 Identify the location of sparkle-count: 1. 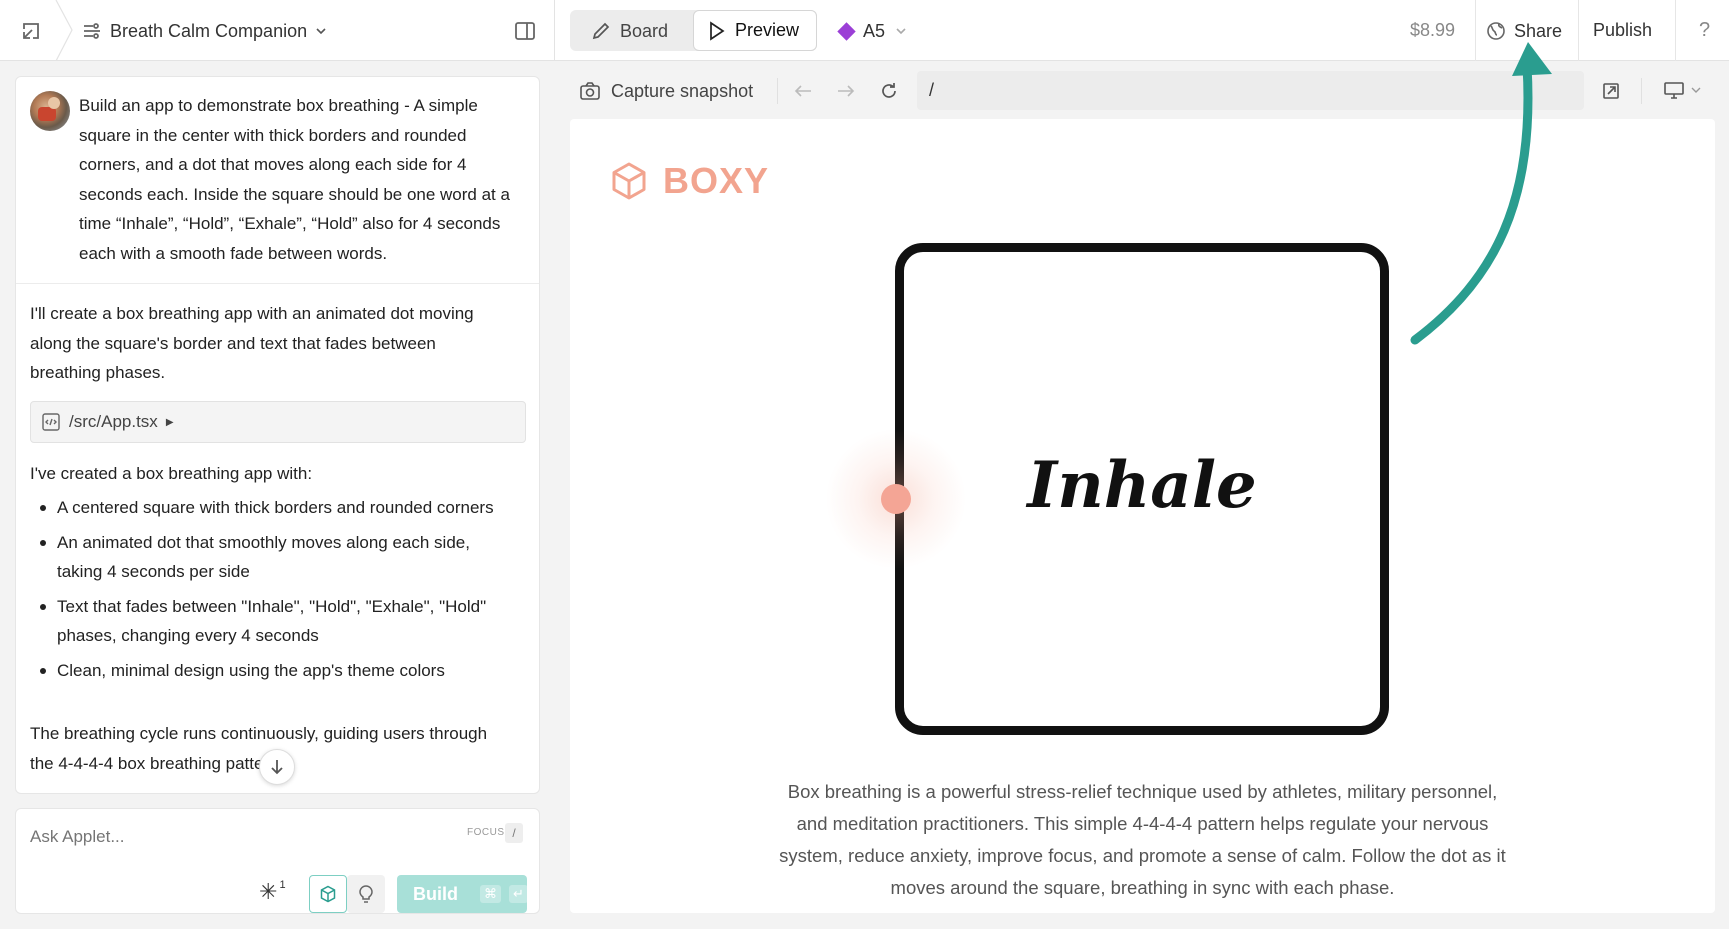
(282, 885).